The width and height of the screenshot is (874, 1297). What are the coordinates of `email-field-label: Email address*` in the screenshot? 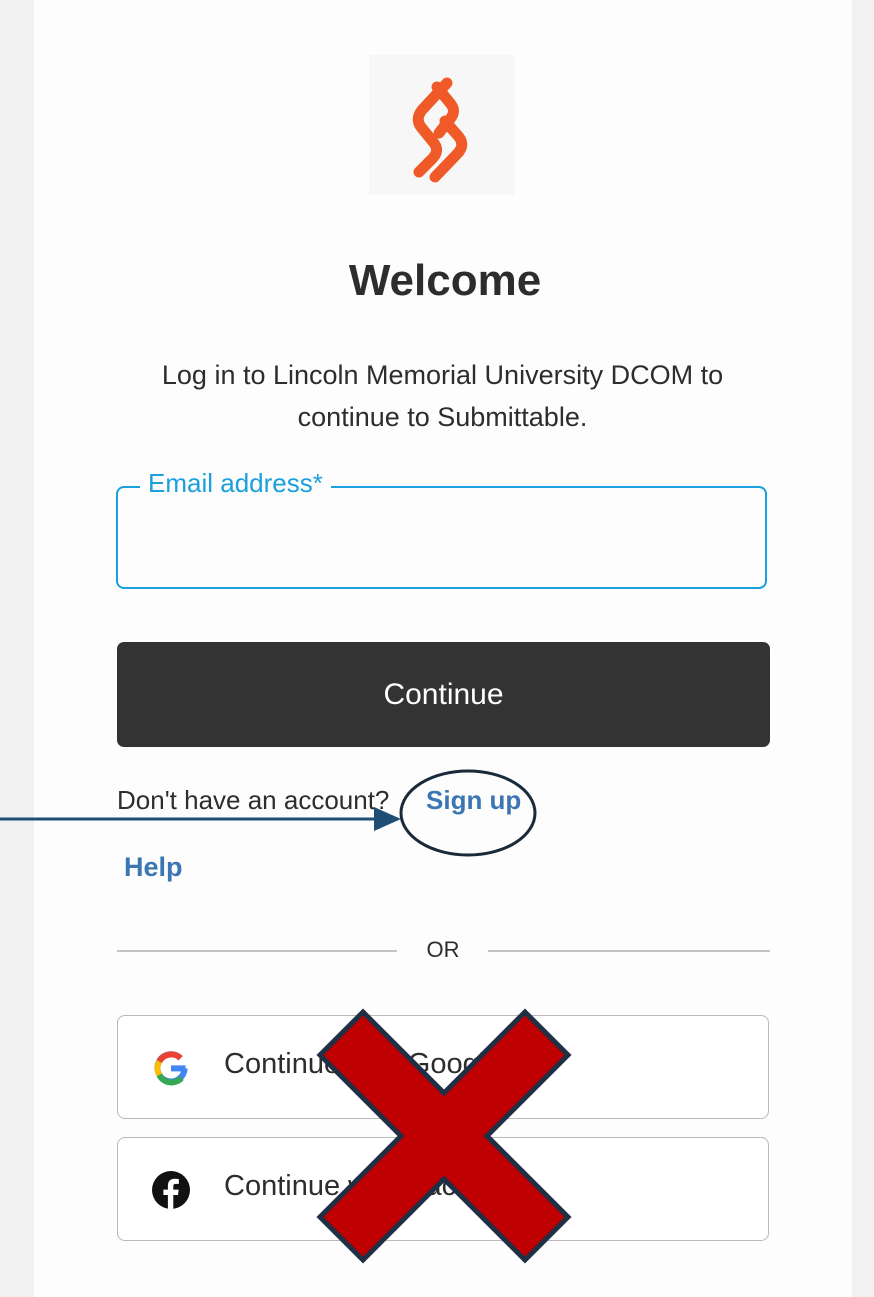 It's located at (235, 483).